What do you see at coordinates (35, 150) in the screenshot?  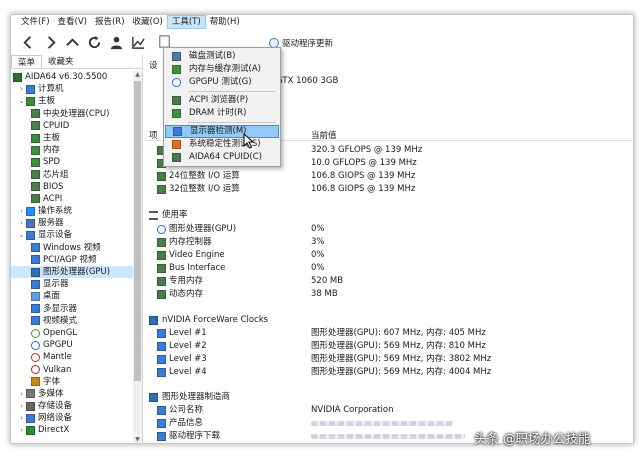 I see `memory-icon` at bounding box center [35, 150].